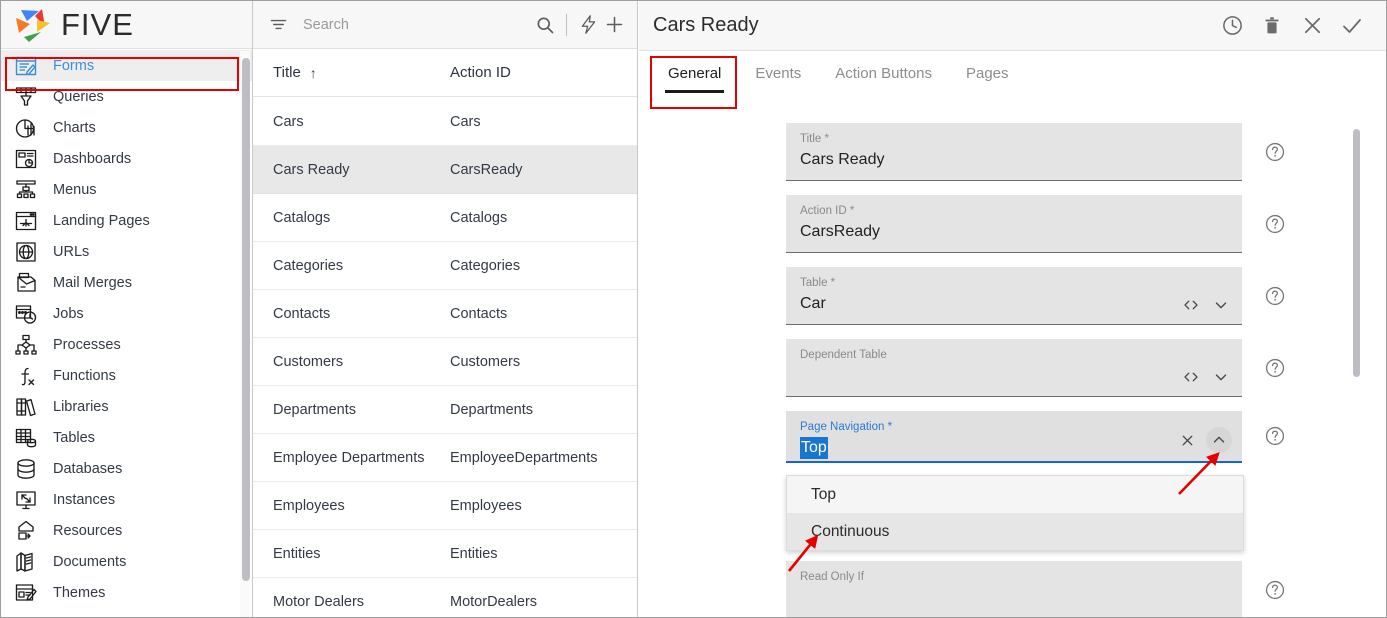 Image resolution: width=1387 pixels, height=618 pixels. I want to click on tab-events: Events, so click(778, 75).